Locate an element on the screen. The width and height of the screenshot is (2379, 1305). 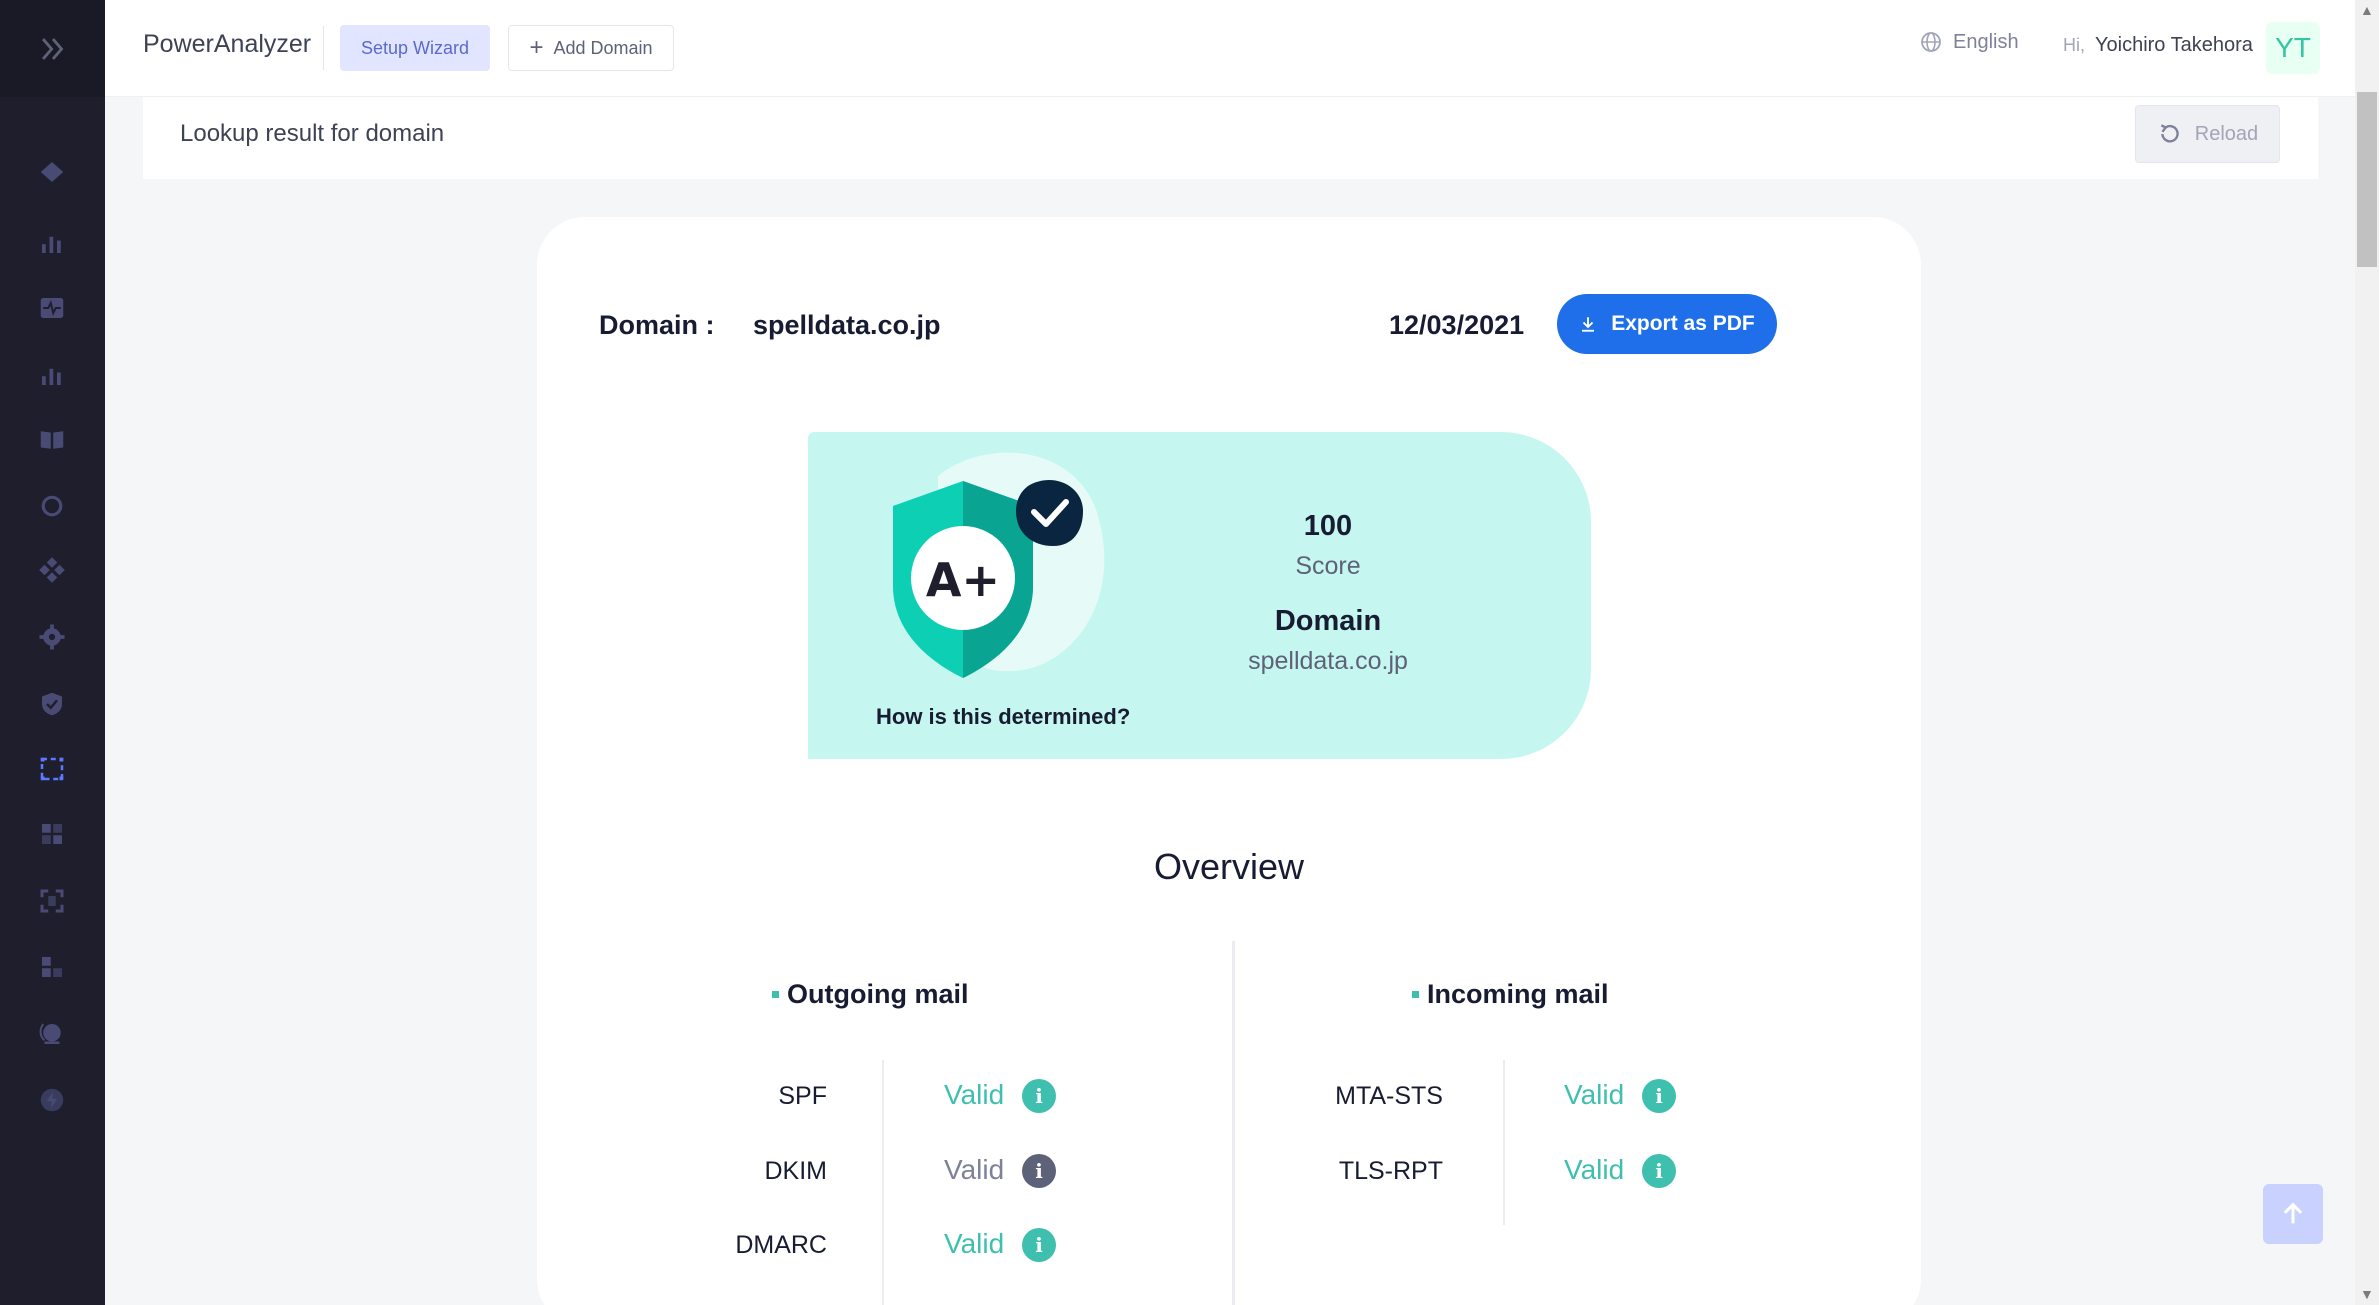
report-date: 12/03/2021 is located at coordinates (1457, 325).